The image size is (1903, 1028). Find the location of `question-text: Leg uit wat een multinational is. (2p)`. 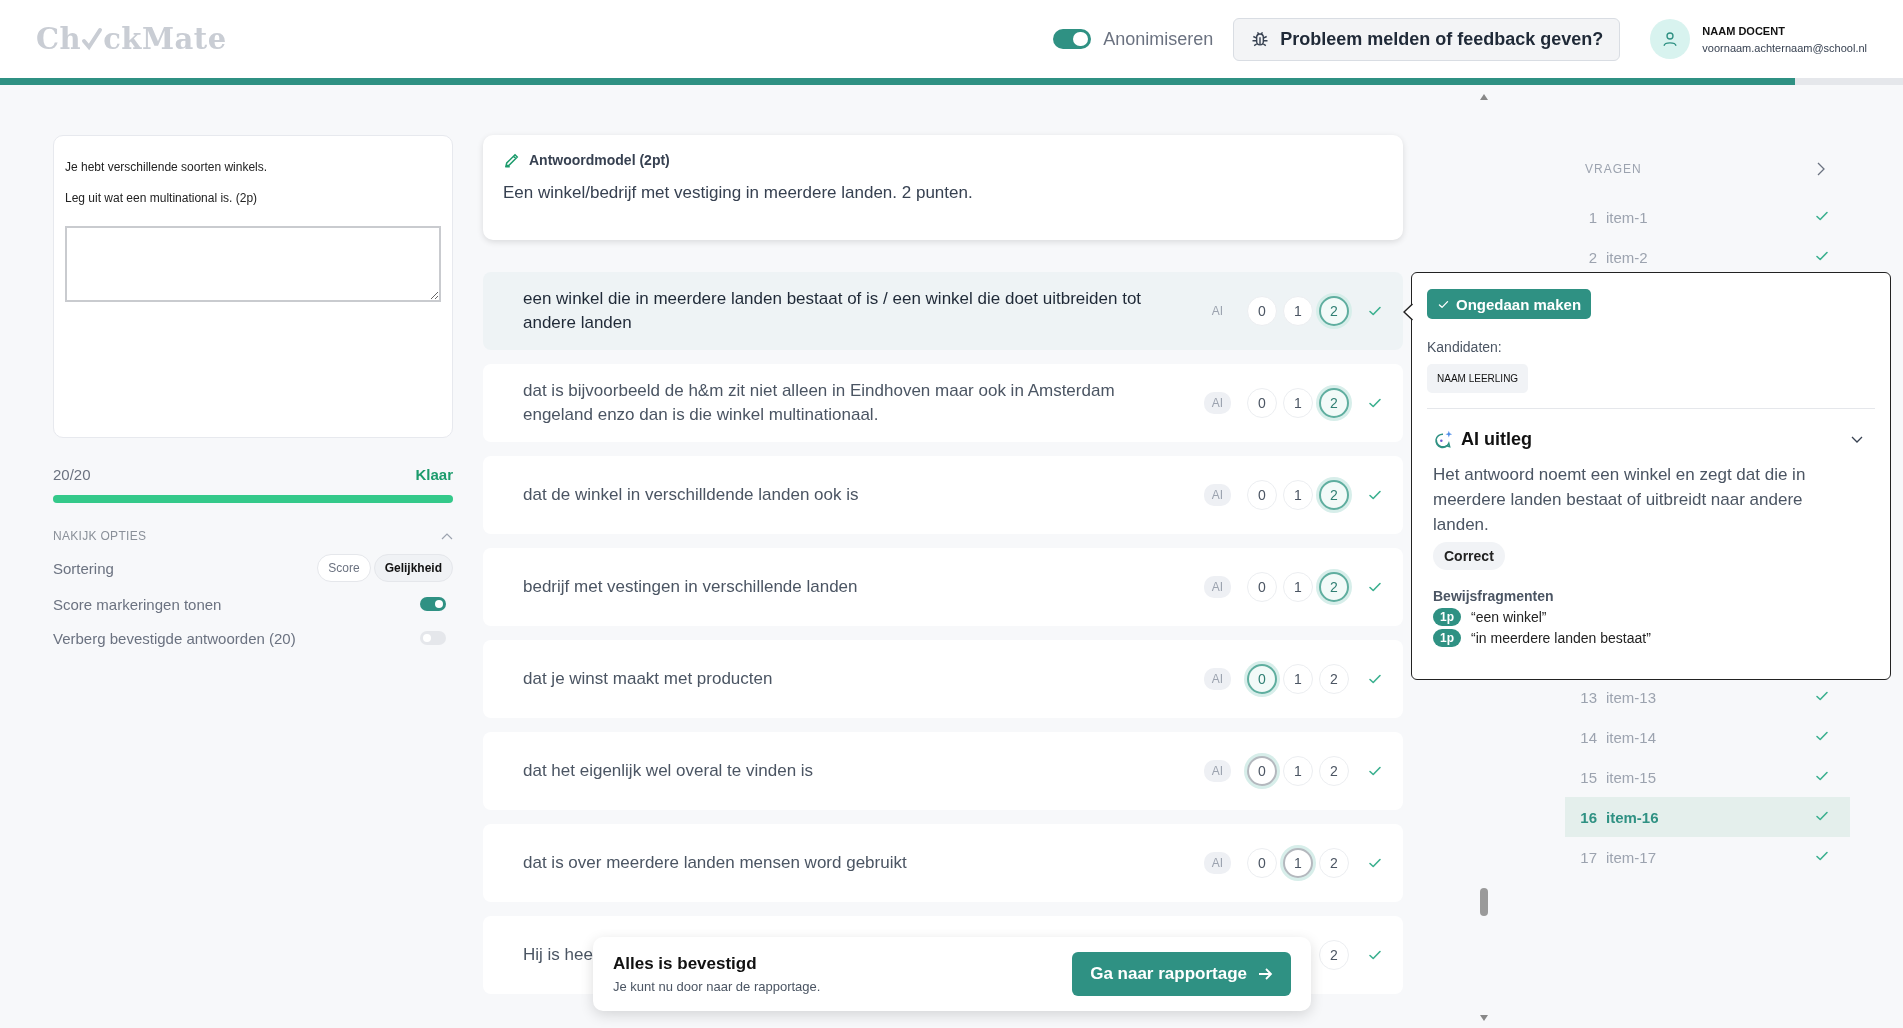

question-text: Leg uit wat een multinational is. (2p) is located at coordinates (162, 198).